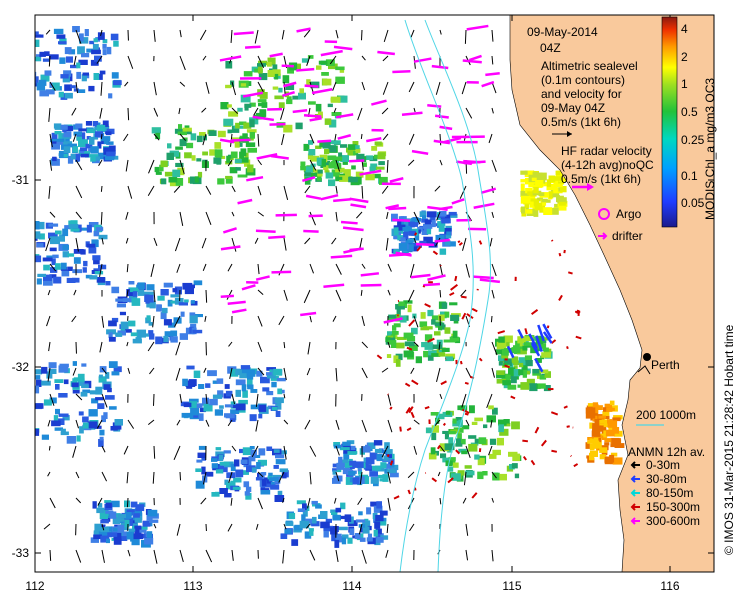 This screenshot has width=740, height=600. I want to click on anmn-legend-label: 150-300m, so click(673, 507).